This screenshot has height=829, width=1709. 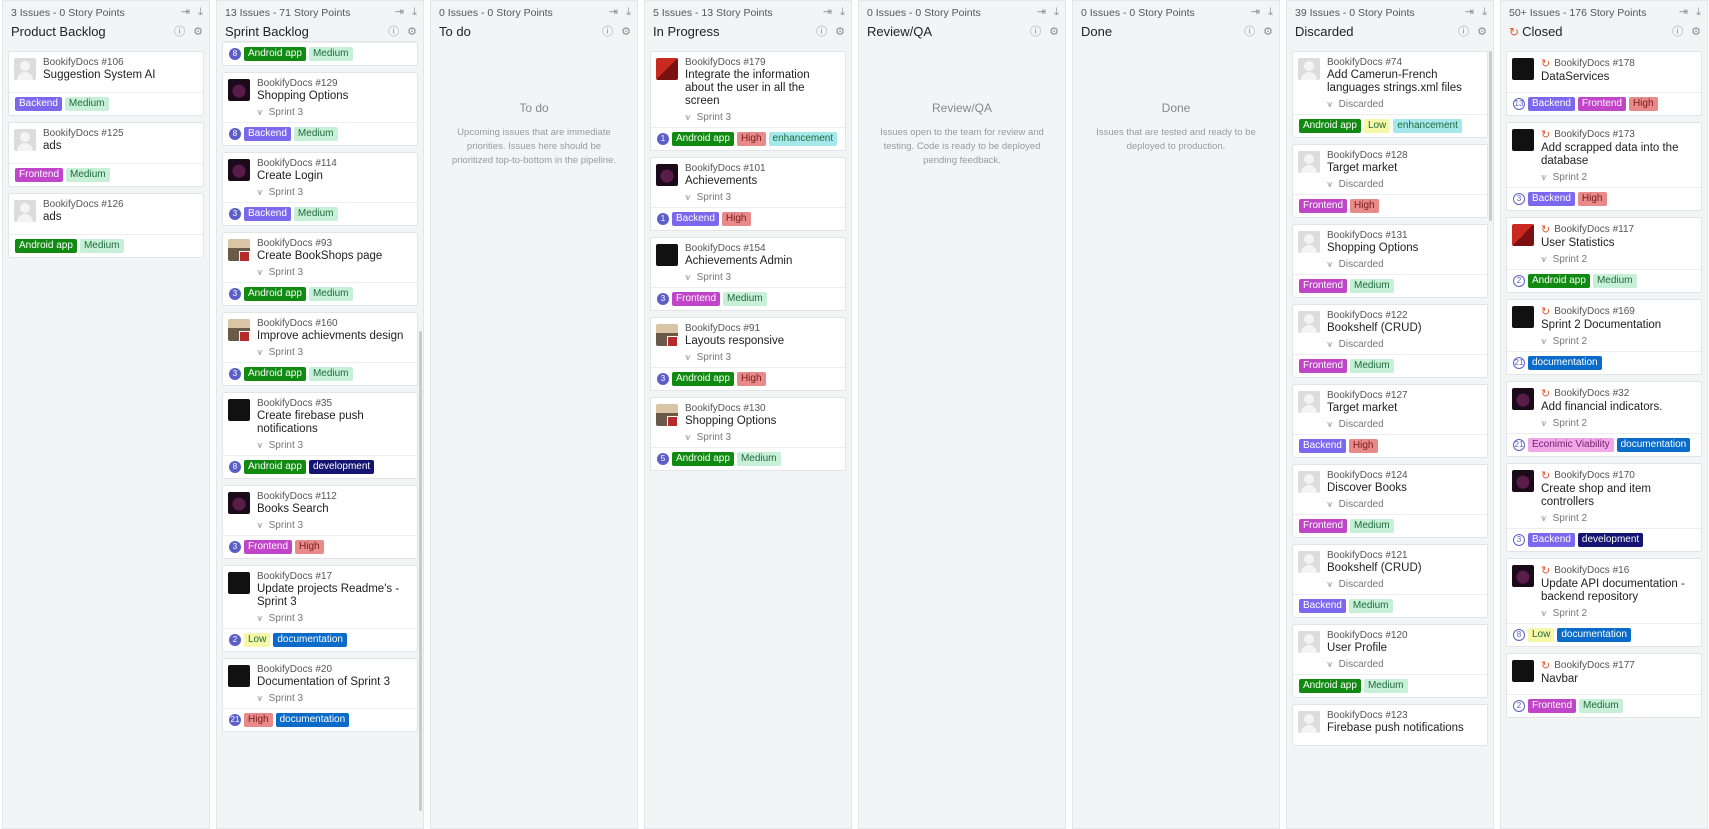 What do you see at coordinates (1618, 679) in the screenshot?
I see `issue-title: Navbar` at bounding box center [1618, 679].